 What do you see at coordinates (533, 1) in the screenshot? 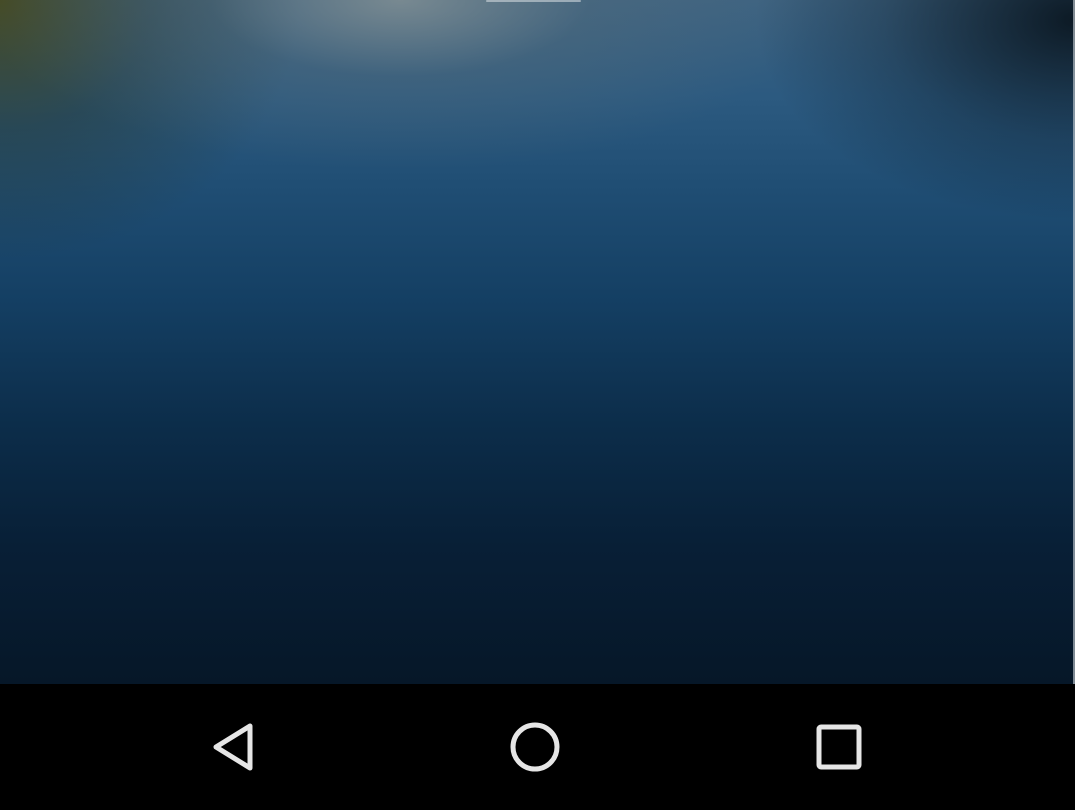
I see `status-bar-remnant` at bounding box center [533, 1].